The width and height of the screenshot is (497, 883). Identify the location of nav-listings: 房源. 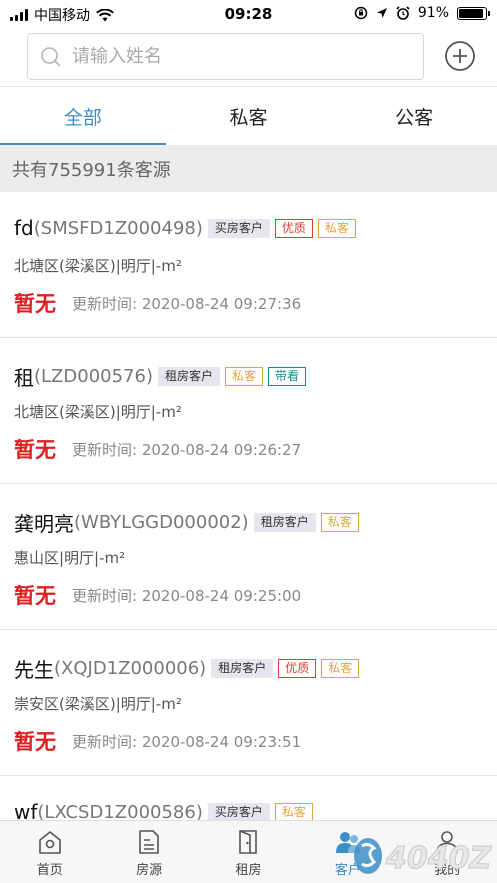
(148, 852).